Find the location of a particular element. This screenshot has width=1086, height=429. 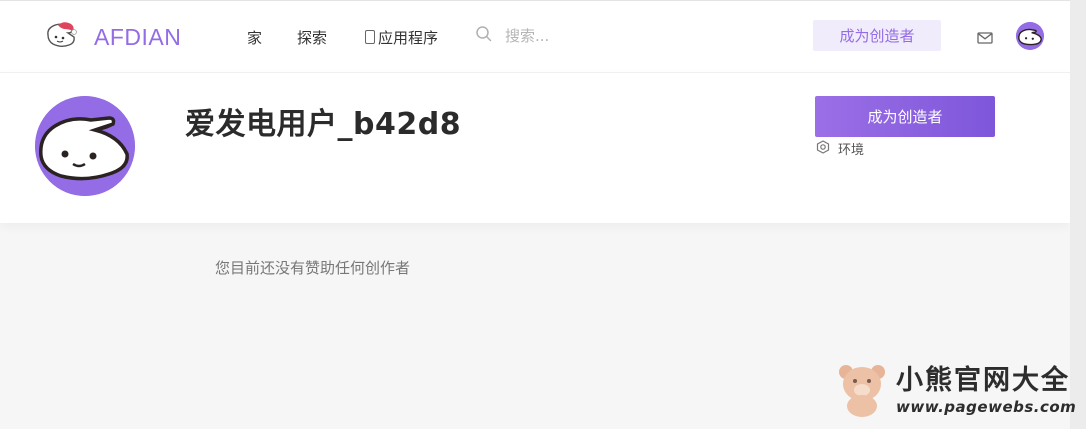

watermark-url: www.pagewebs.com is located at coordinates (986, 407).